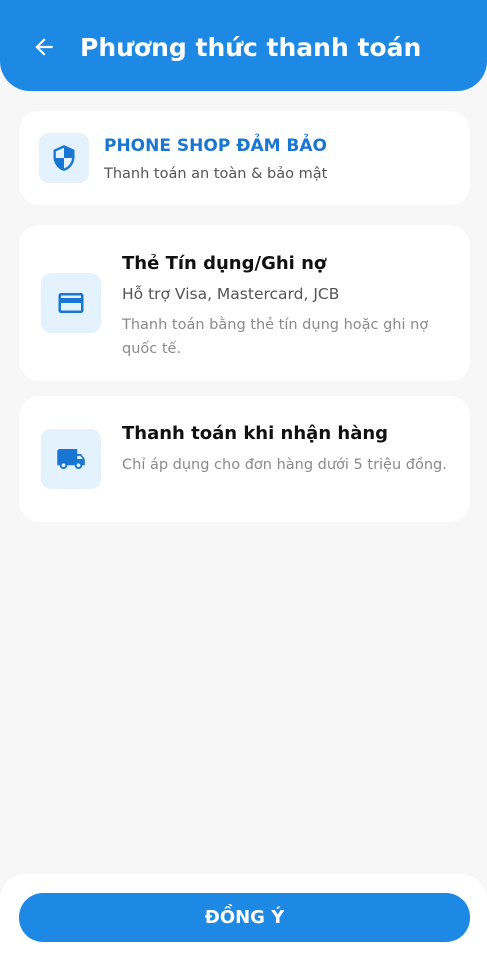  I want to click on credit-card-icon, so click(71, 303).